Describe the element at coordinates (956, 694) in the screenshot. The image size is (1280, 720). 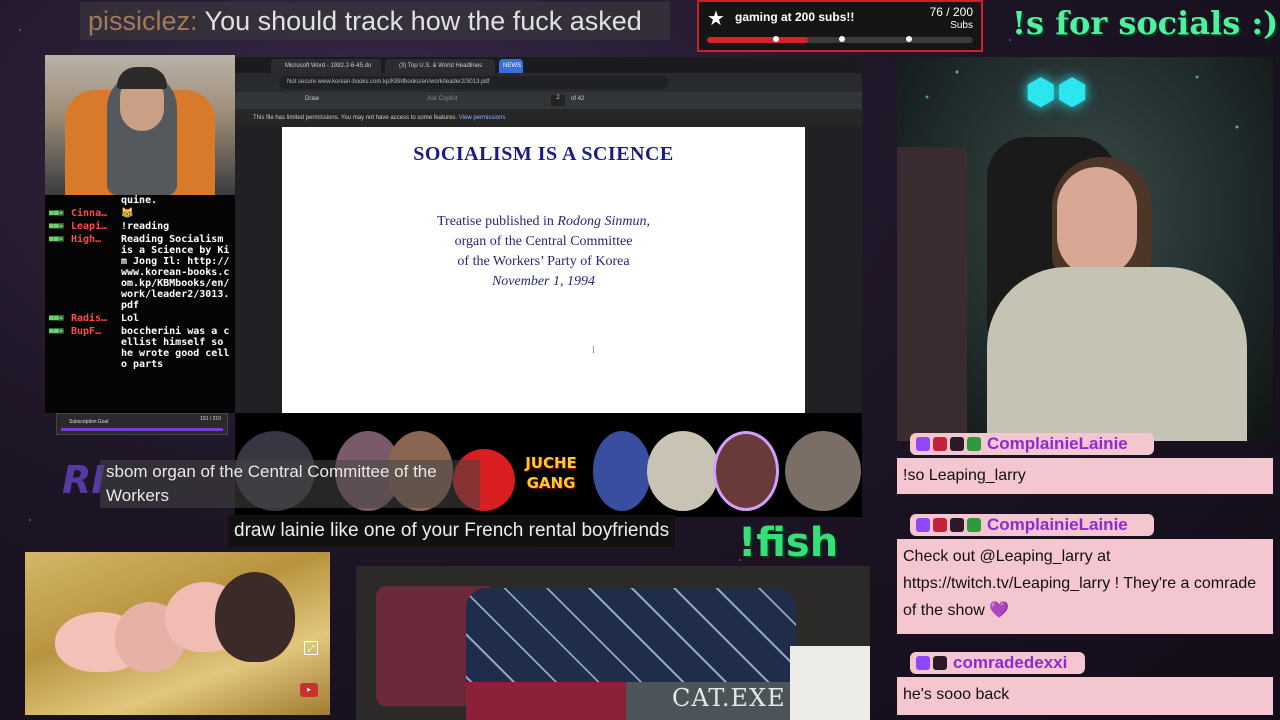
I see `chat-message-text: he's sooo back` at that location.